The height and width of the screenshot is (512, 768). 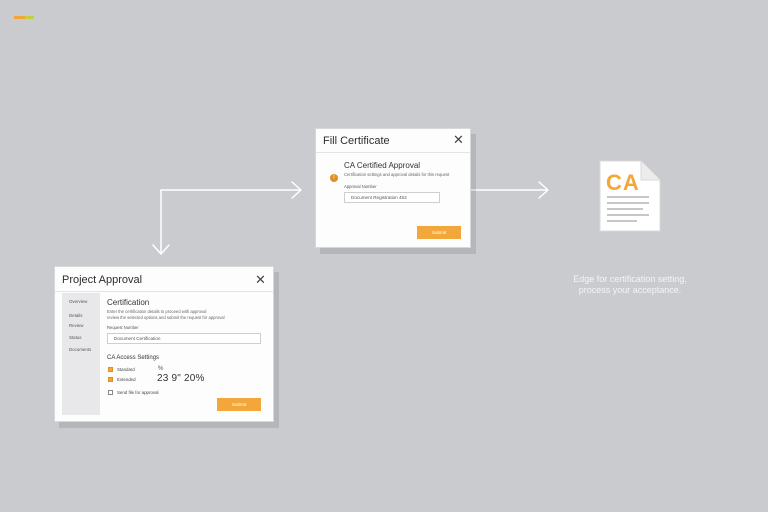 I want to click on approval-number-label: Approval Number, so click(x=360, y=186).